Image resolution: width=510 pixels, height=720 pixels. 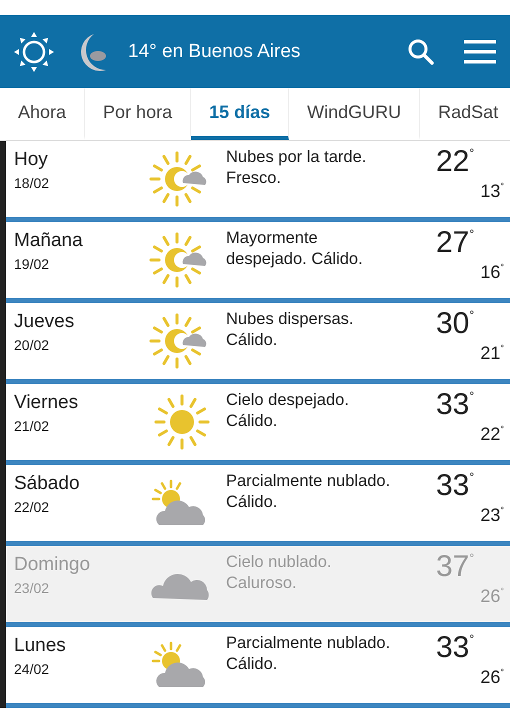 I want to click on forecast-summary: Nubes dispersas. Cálido., so click(x=289, y=330).